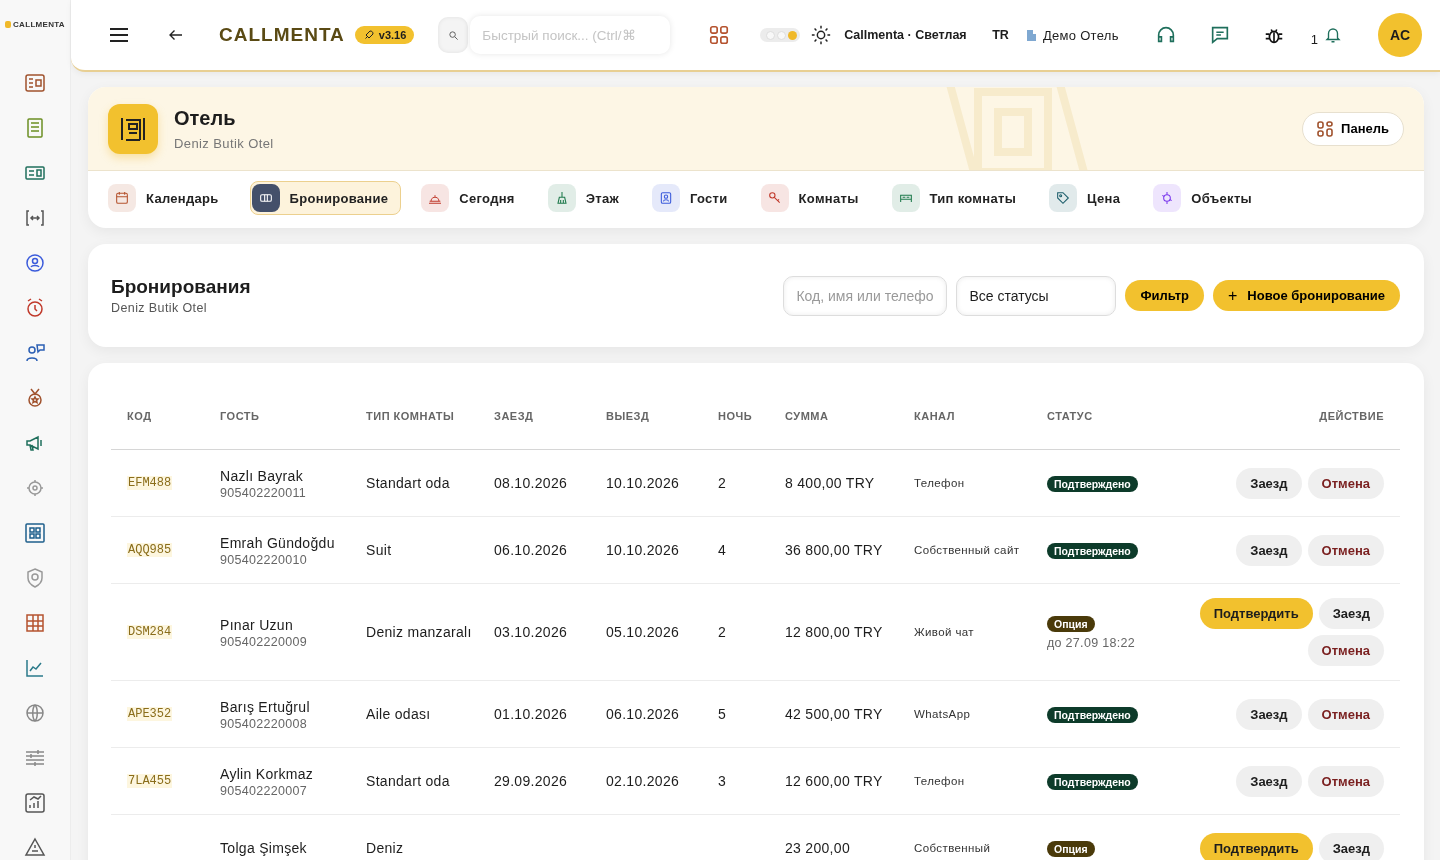  What do you see at coordinates (150, 483) in the screenshot?
I see `booking-code: EFM488` at bounding box center [150, 483].